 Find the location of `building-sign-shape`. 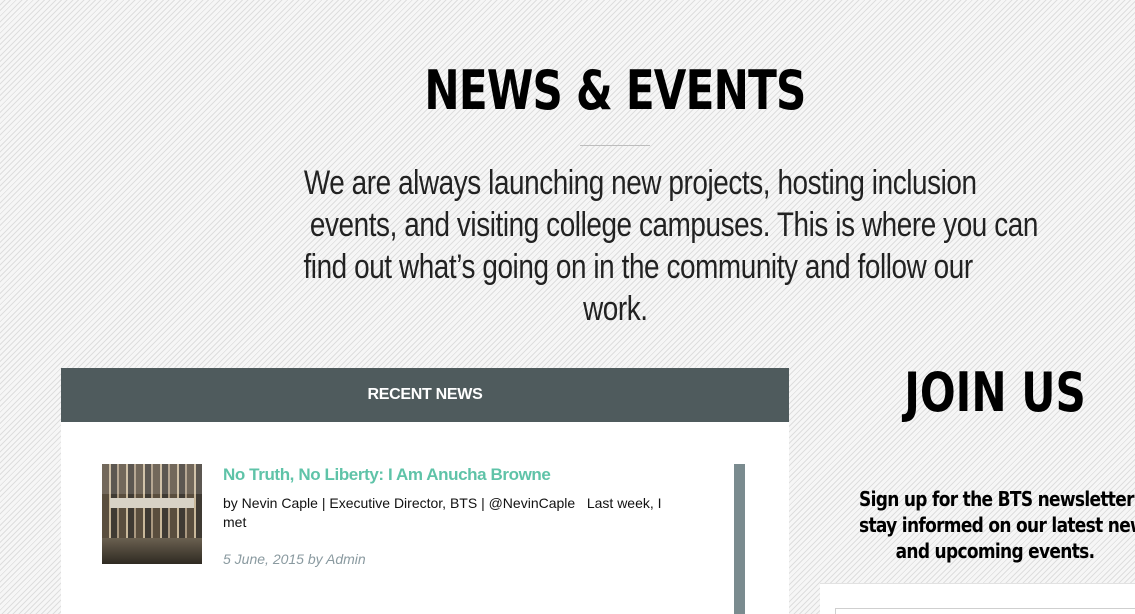

building-sign-shape is located at coordinates (152, 503).